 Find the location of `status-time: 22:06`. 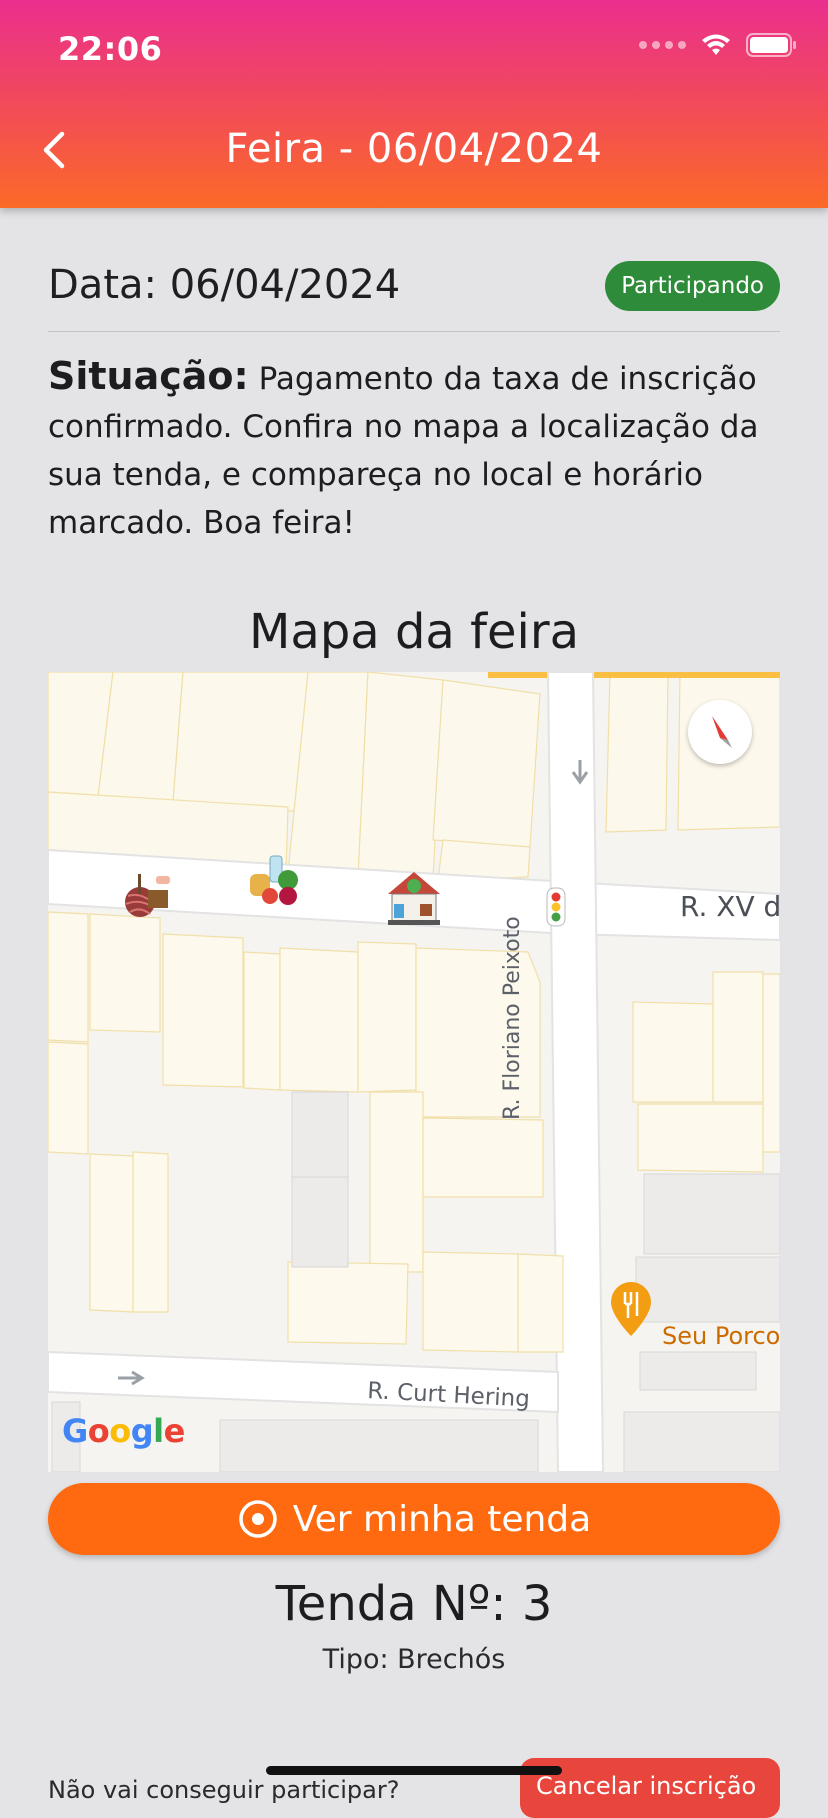

status-time: 22:06 is located at coordinates (110, 49).